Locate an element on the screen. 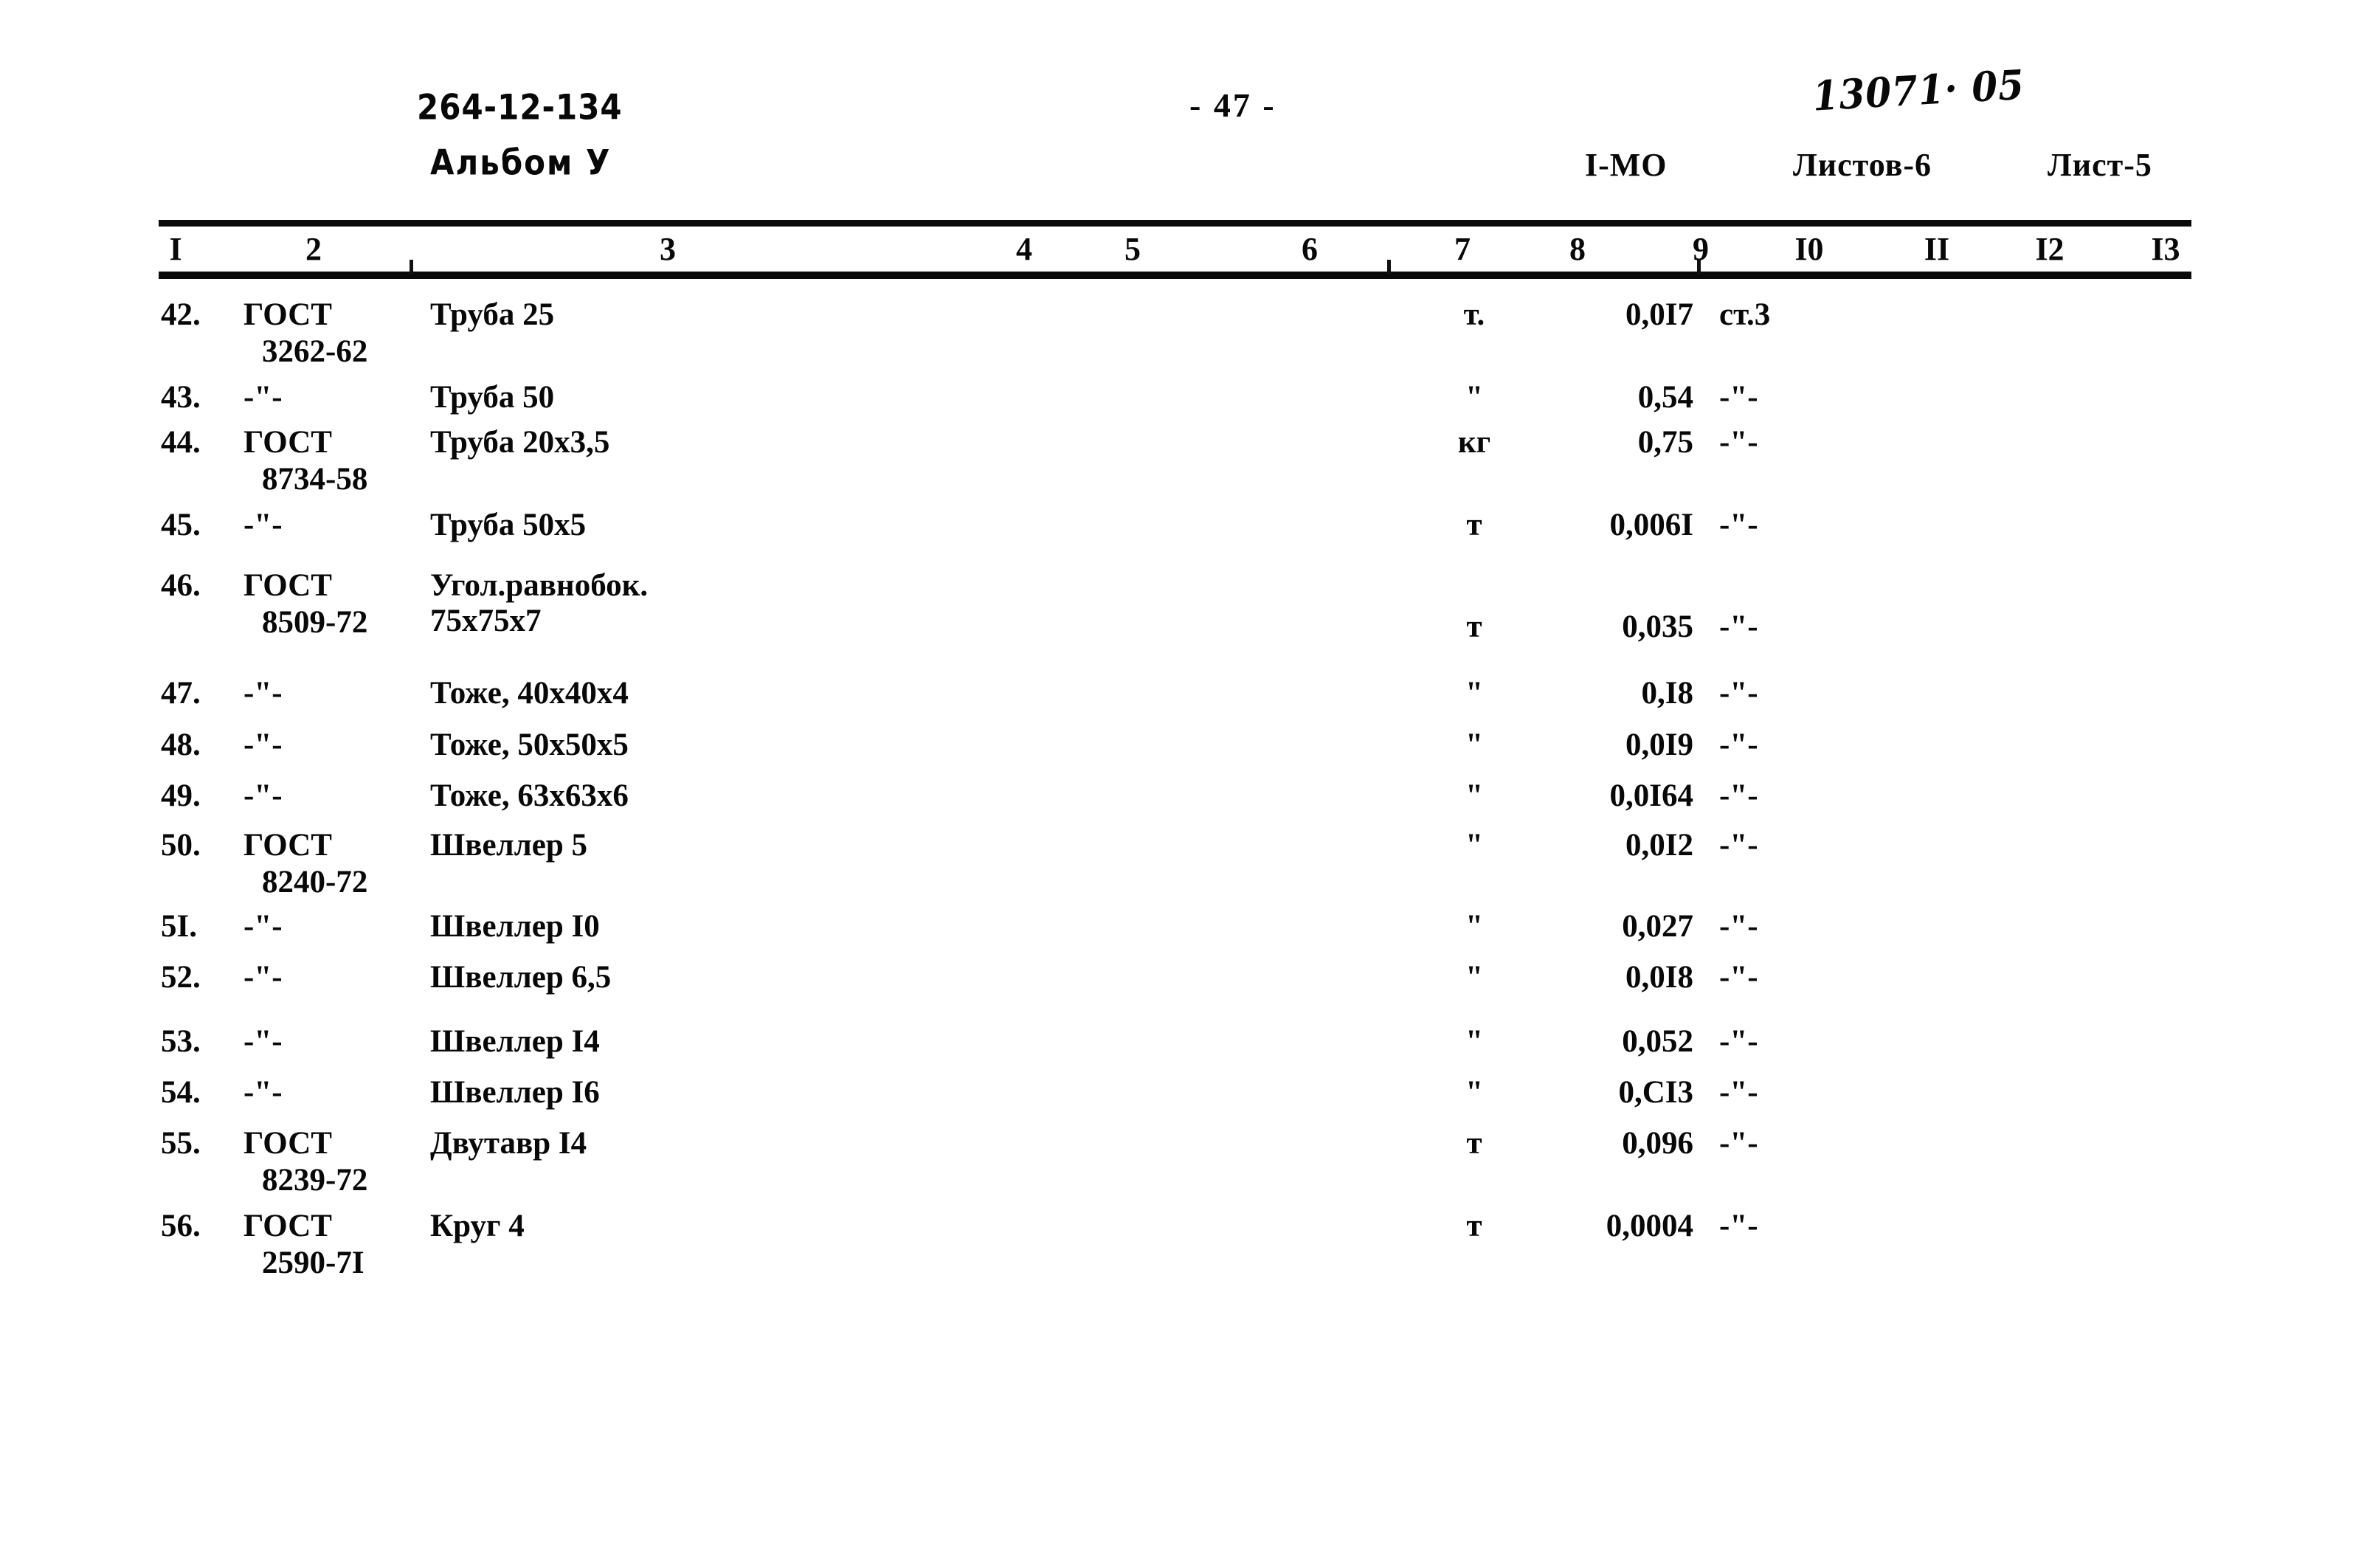  column-header-I2: I2 is located at coordinates (2050, 249).